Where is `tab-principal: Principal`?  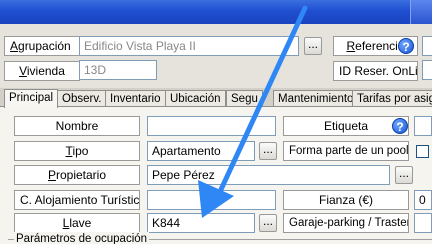 tab-principal: Principal is located at coordinates (31, 98).